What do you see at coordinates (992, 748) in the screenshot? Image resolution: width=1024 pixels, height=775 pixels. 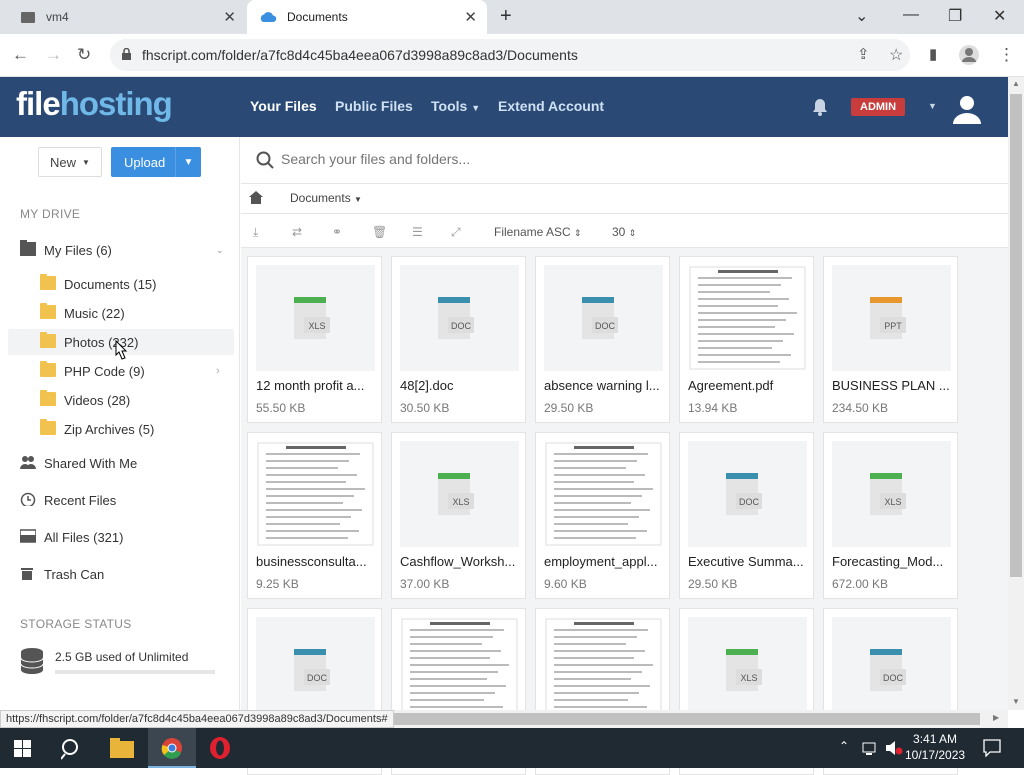 I see `notifications-icon` at bounding box center [992, 748].